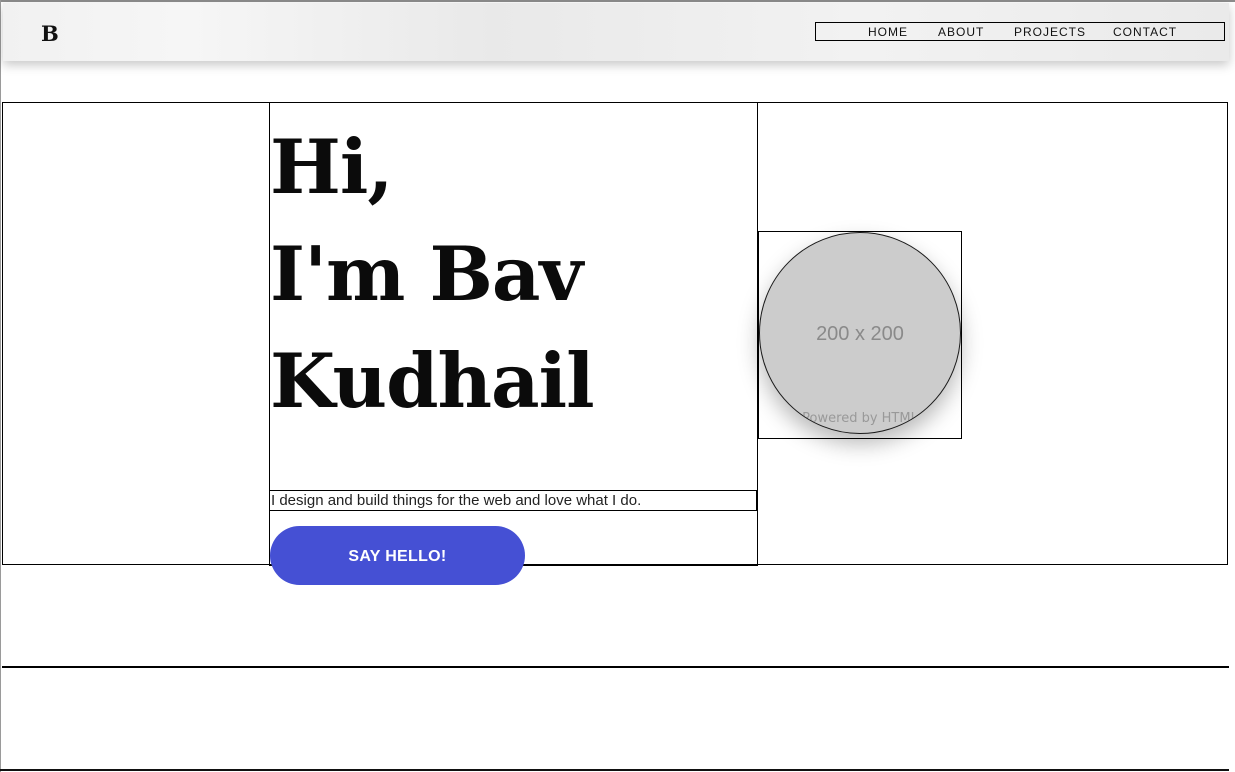 This screenshot has height=772, width=1235. Describe the element at coordinates (860, 418) in the screenshot. I see `avatar-watermark: Powered by HTML` at that location.